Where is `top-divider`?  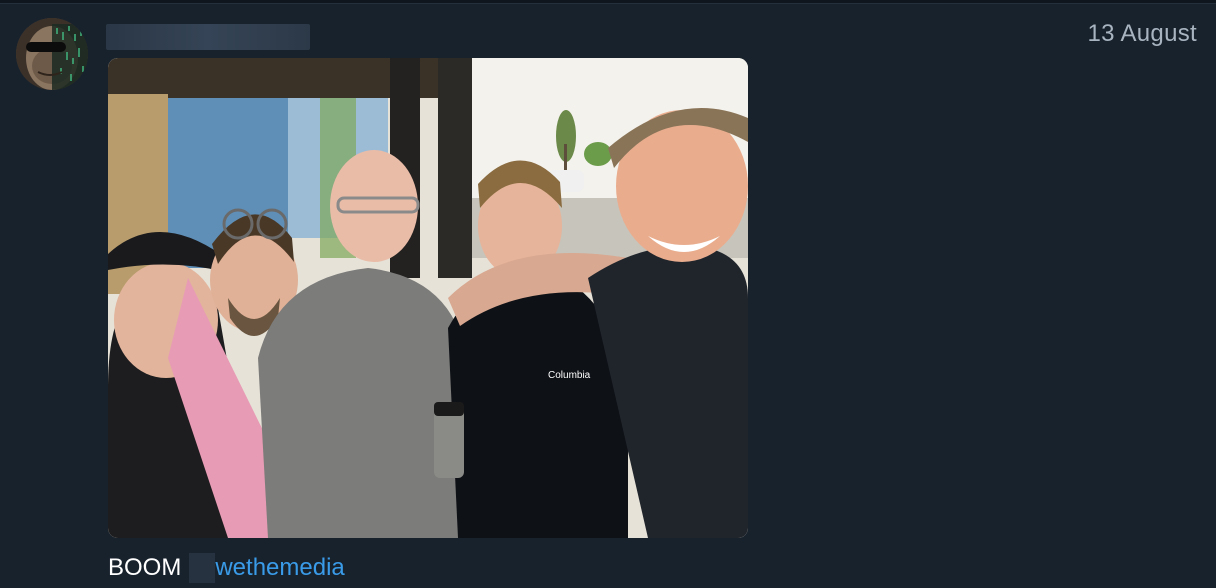 top-divider is located at coordinates (608, 2).